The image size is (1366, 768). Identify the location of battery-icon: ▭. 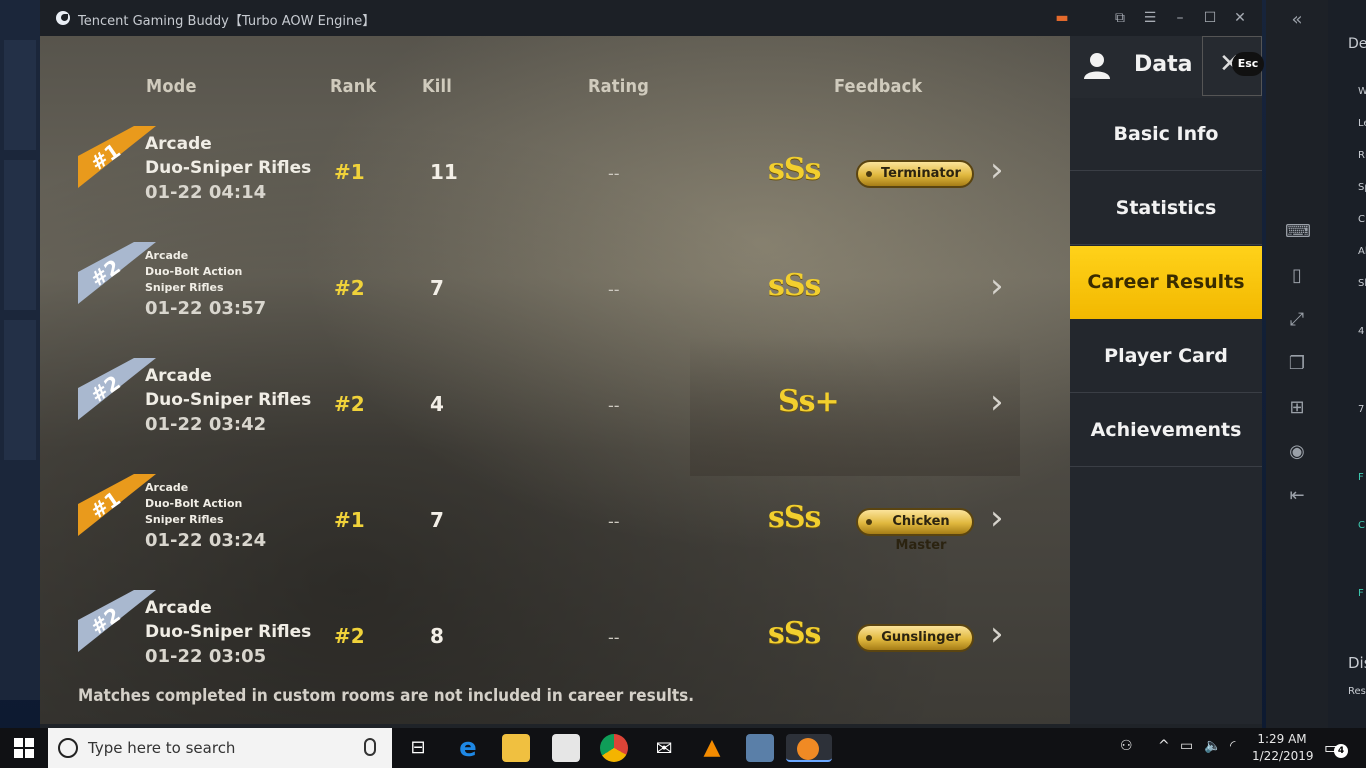
(1186, 746).